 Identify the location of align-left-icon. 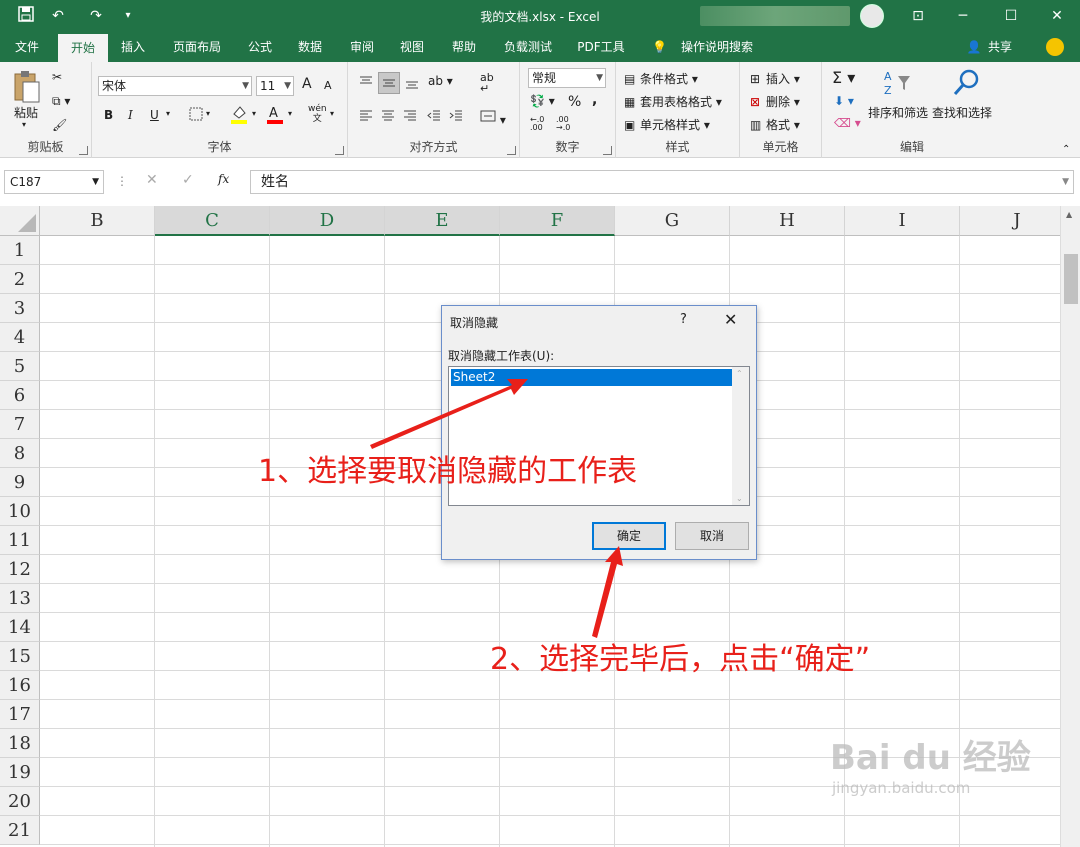
(366, 117).